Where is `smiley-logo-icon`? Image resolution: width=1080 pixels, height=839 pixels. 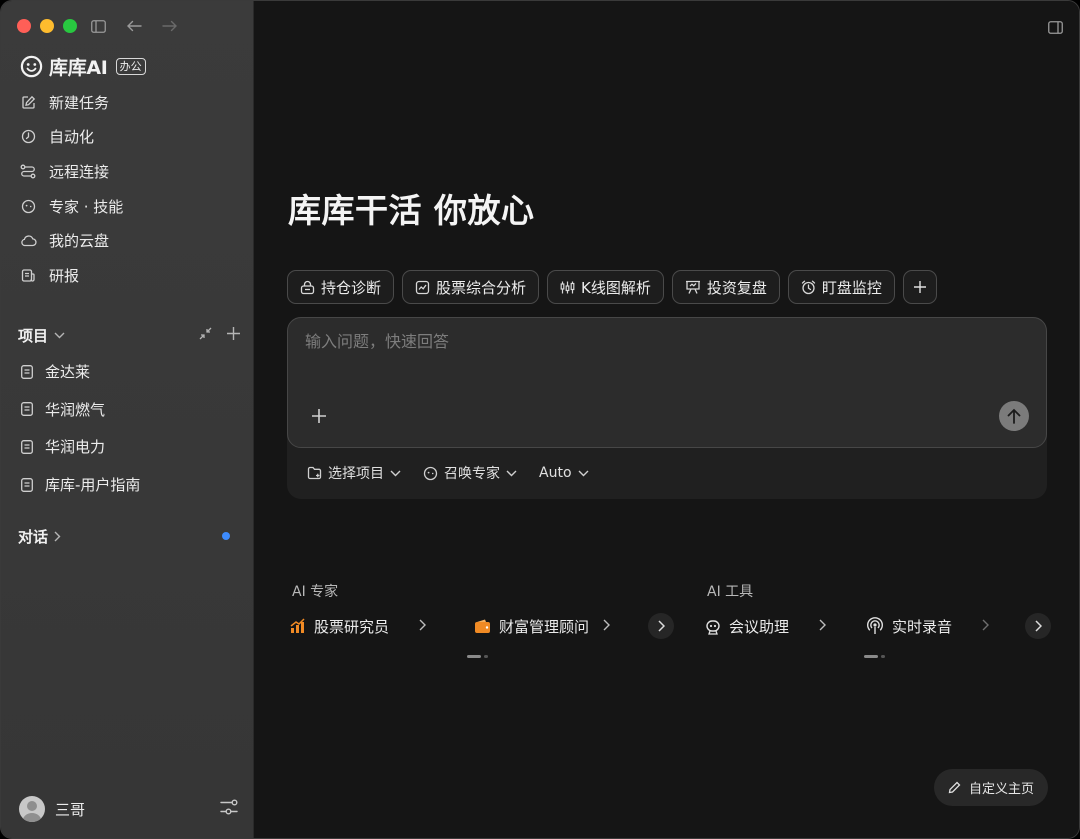 smiley-logo-icon is located at coordinates (31, 66).